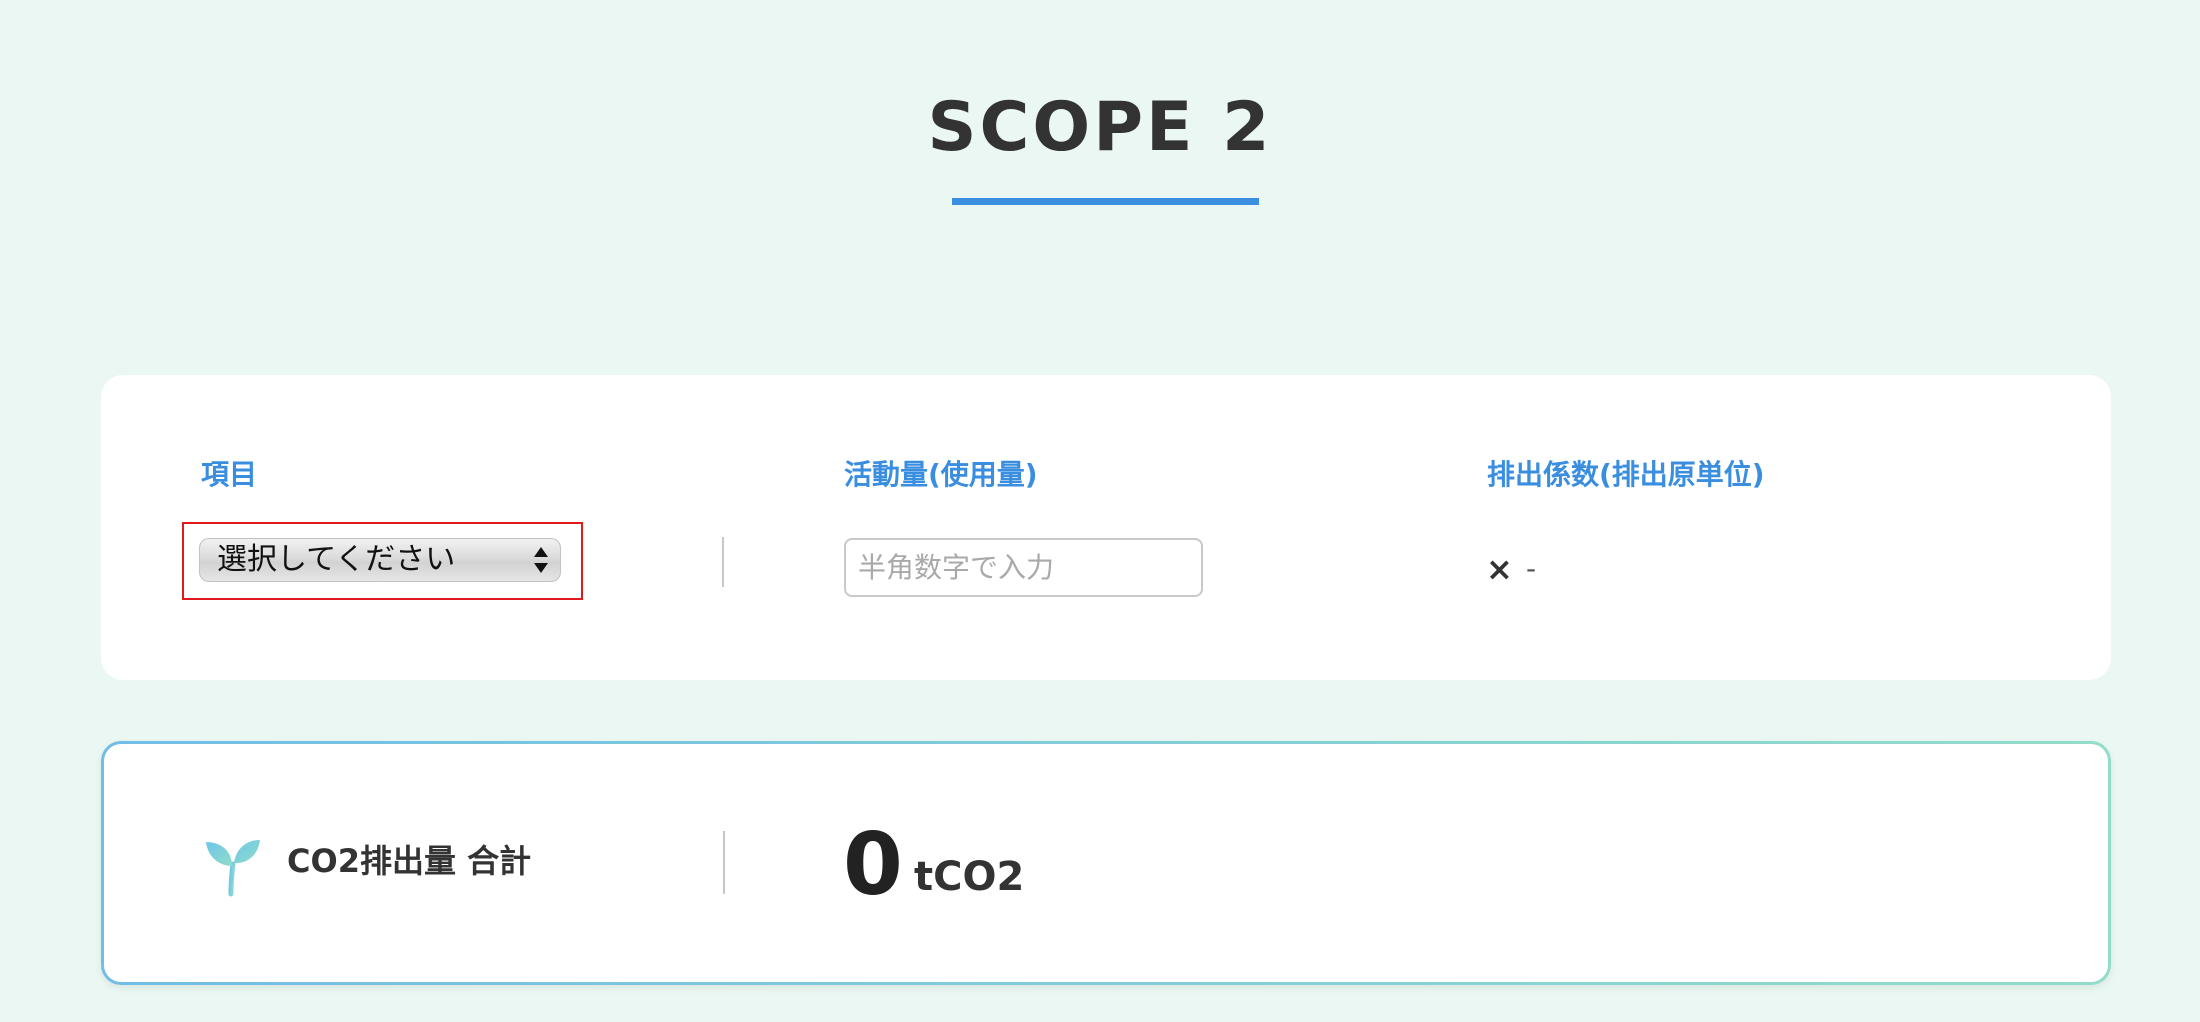  I want to click on sprout-icon, so click(233, 868).